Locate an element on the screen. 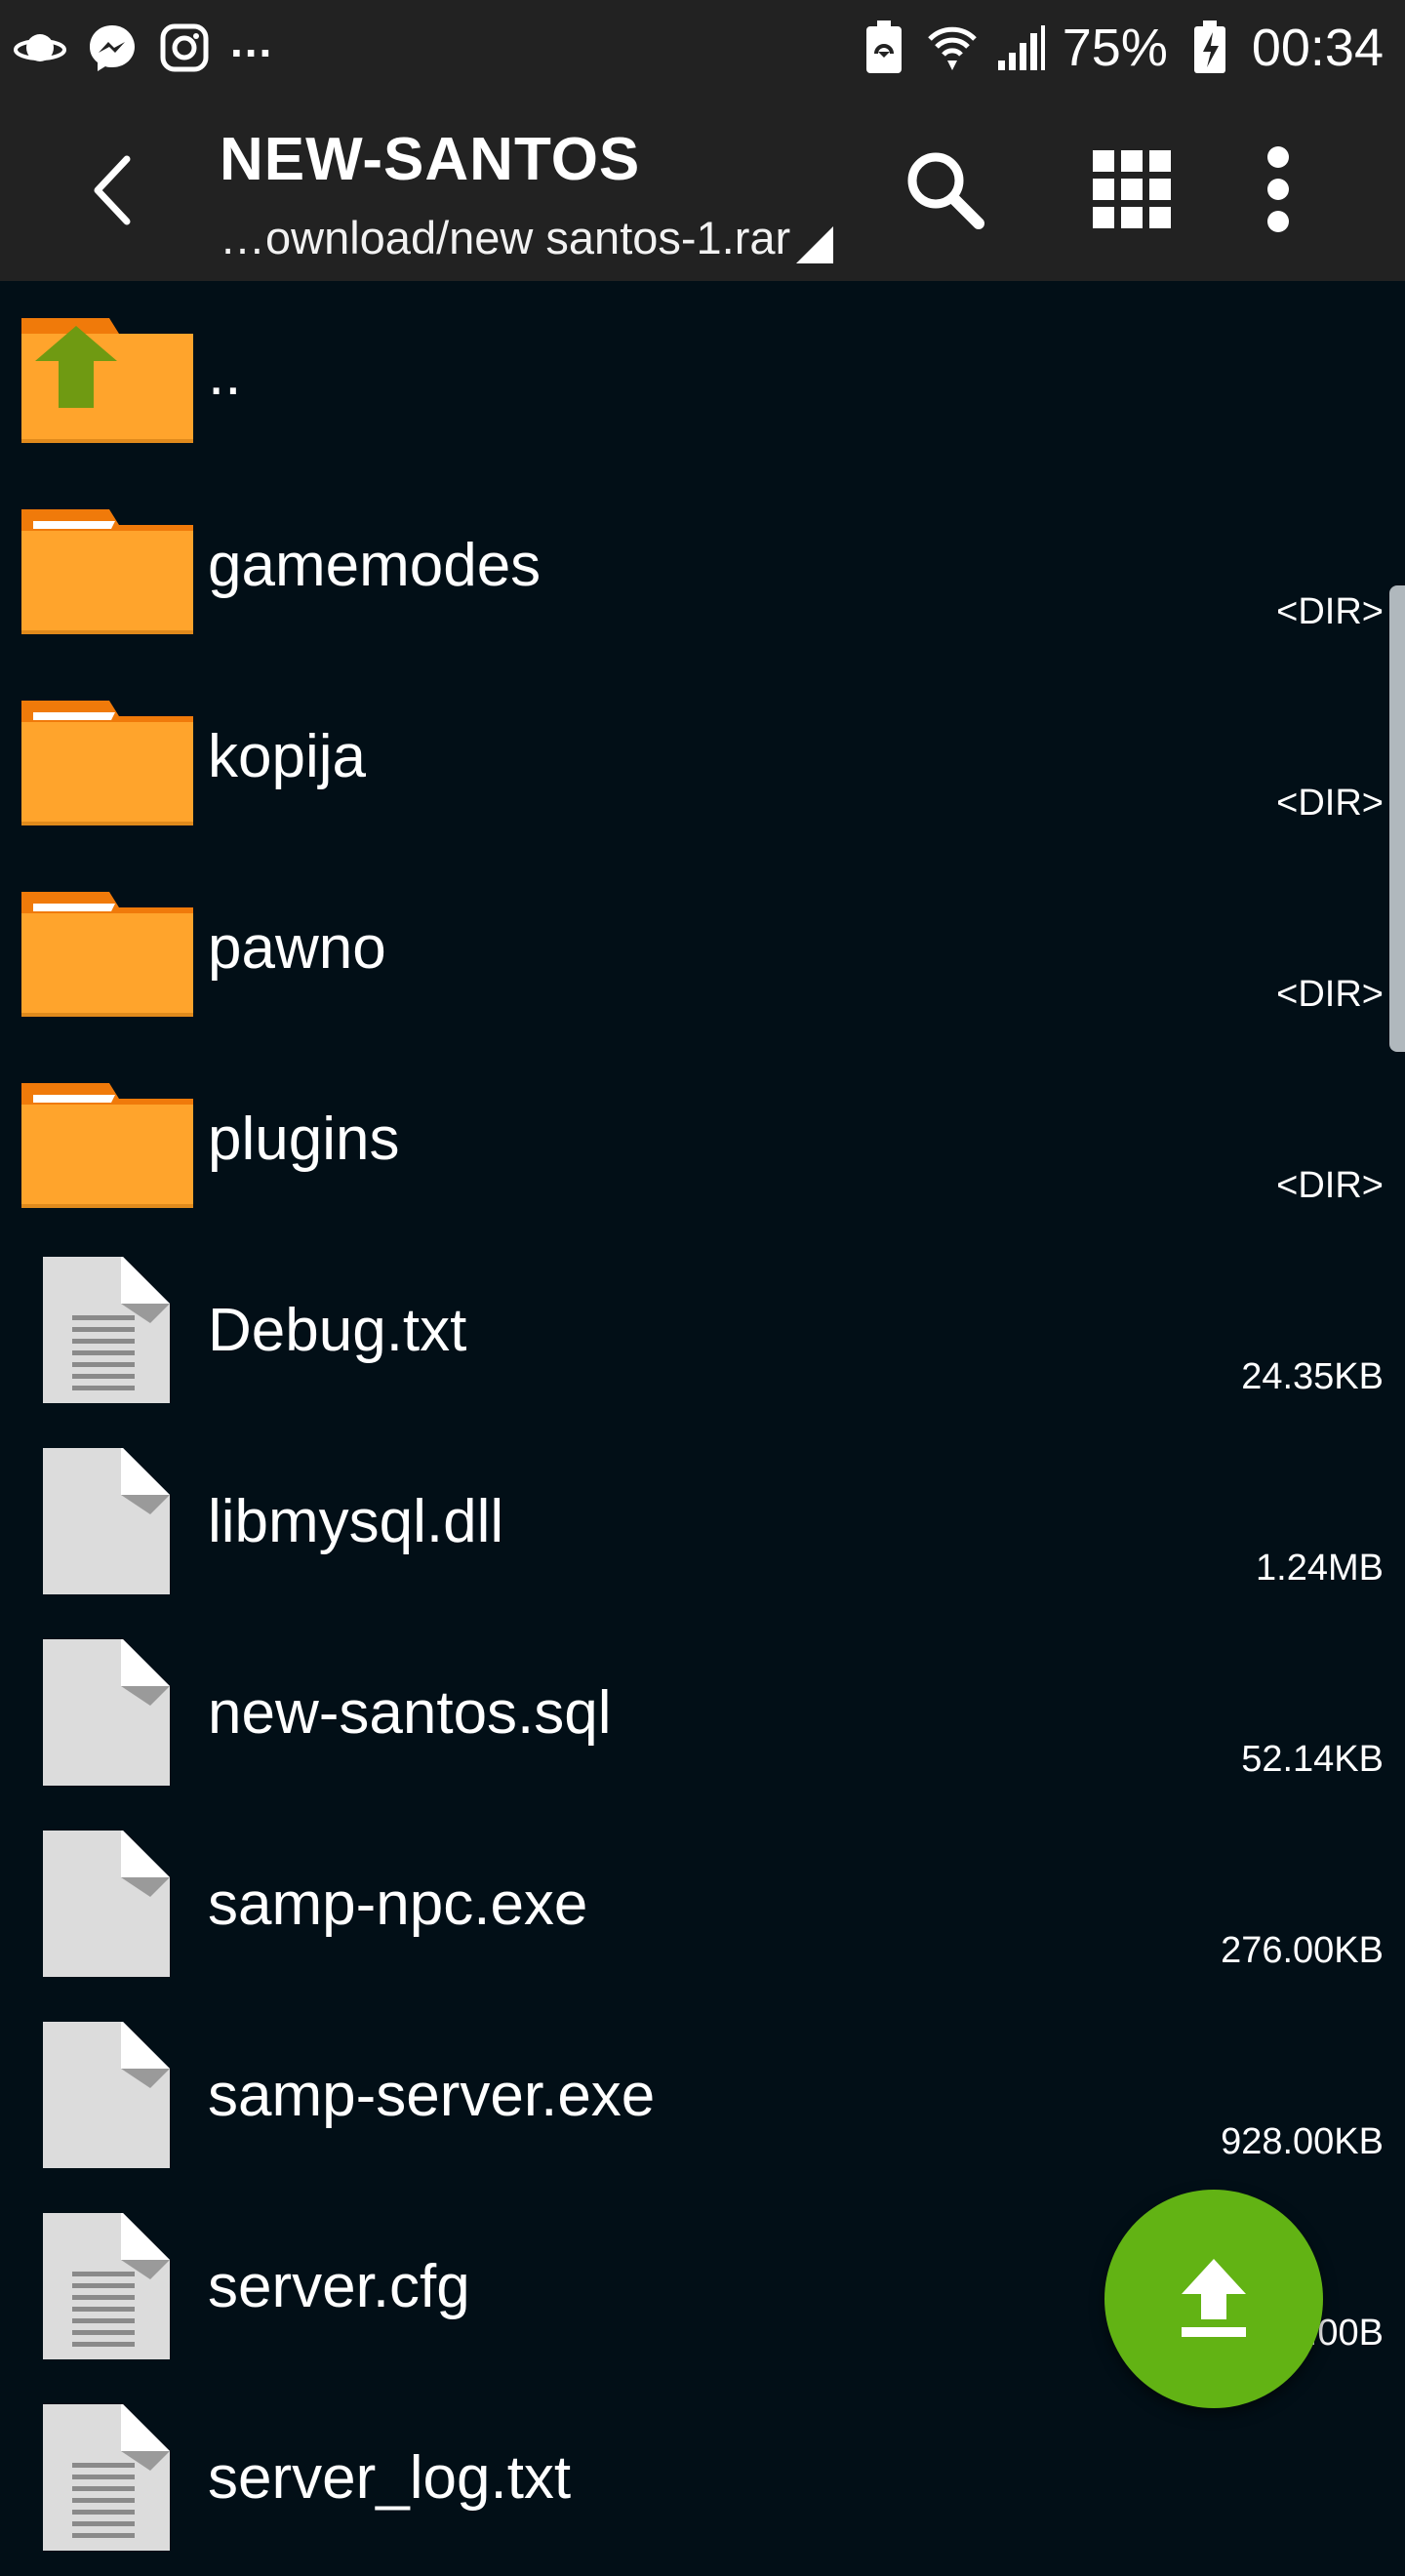 Image resolution: width=1405 pixels, height=2576 pixels. row-name: samp-npc.exe is located at coordinates (398, 1904).